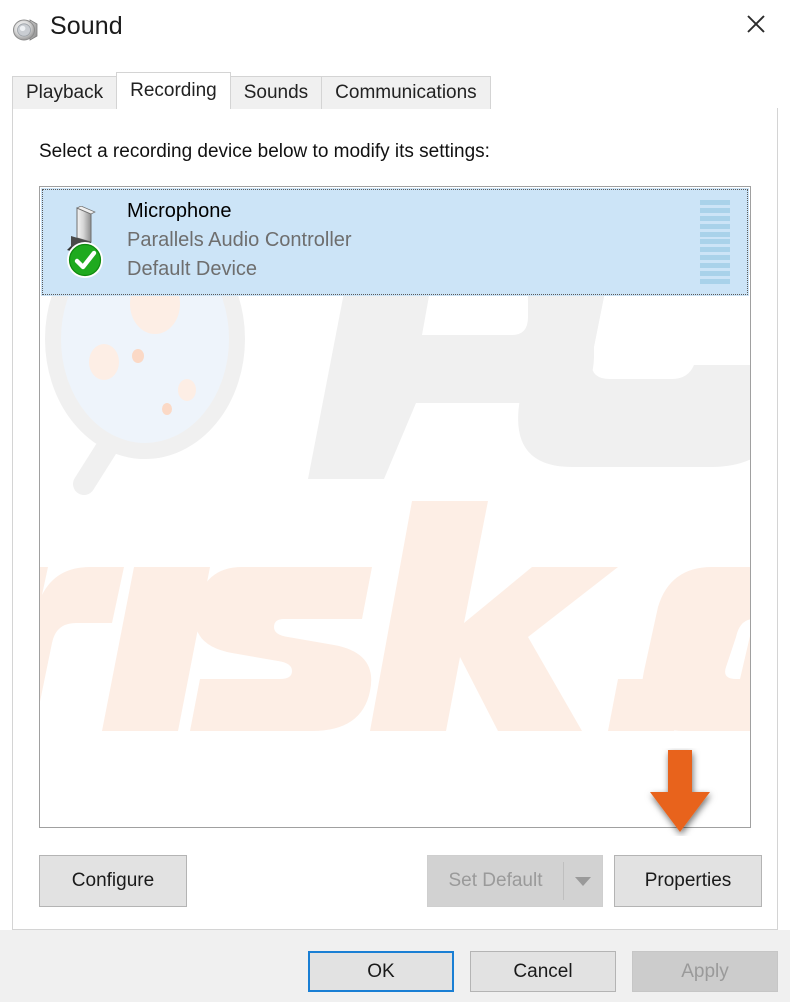 Image resolution: width=790 pixels, height=1002 pixels. I want to click on set-default-split-button: Set Default, so click(515, 881).